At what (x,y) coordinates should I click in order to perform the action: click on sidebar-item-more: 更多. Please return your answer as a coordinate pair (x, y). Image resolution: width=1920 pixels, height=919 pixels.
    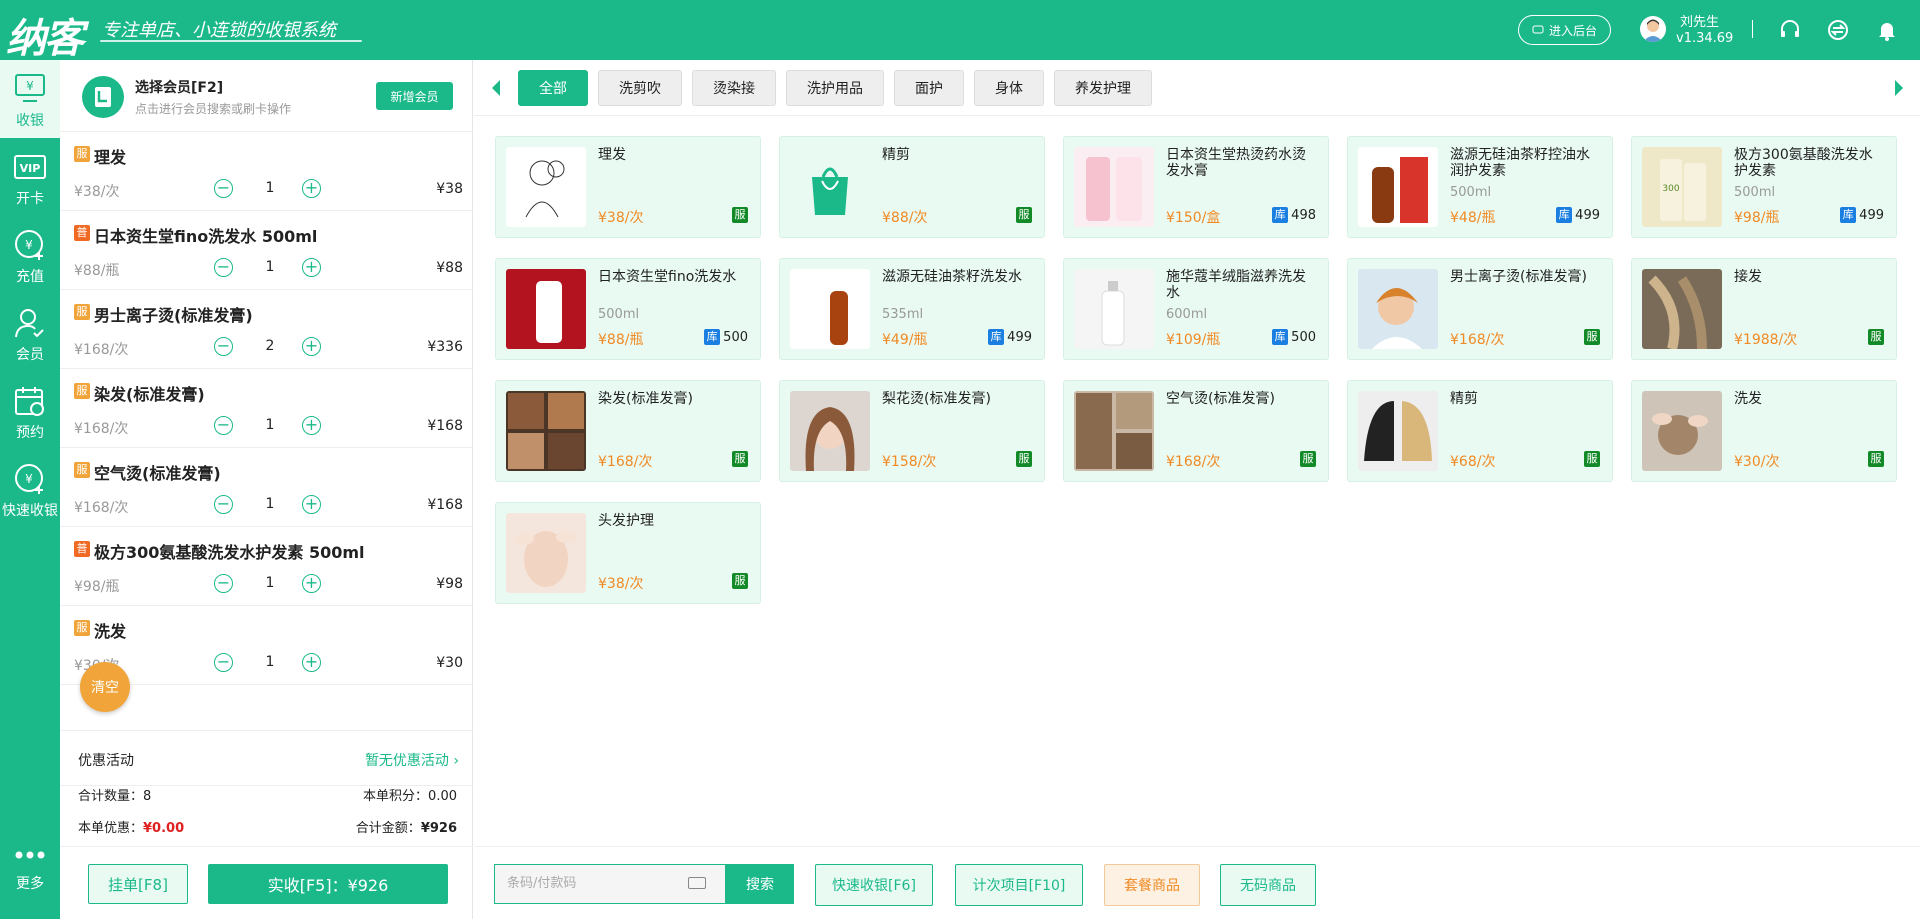
    Looking at the image, I should click on (30, 872).